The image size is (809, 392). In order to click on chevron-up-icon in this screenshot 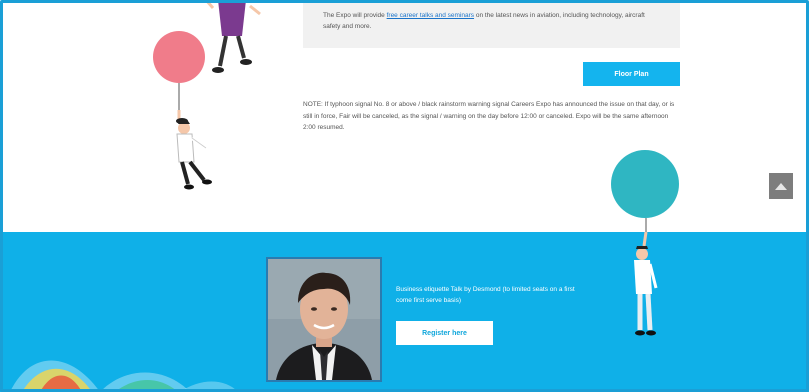, I will do `click(781, 186)`.